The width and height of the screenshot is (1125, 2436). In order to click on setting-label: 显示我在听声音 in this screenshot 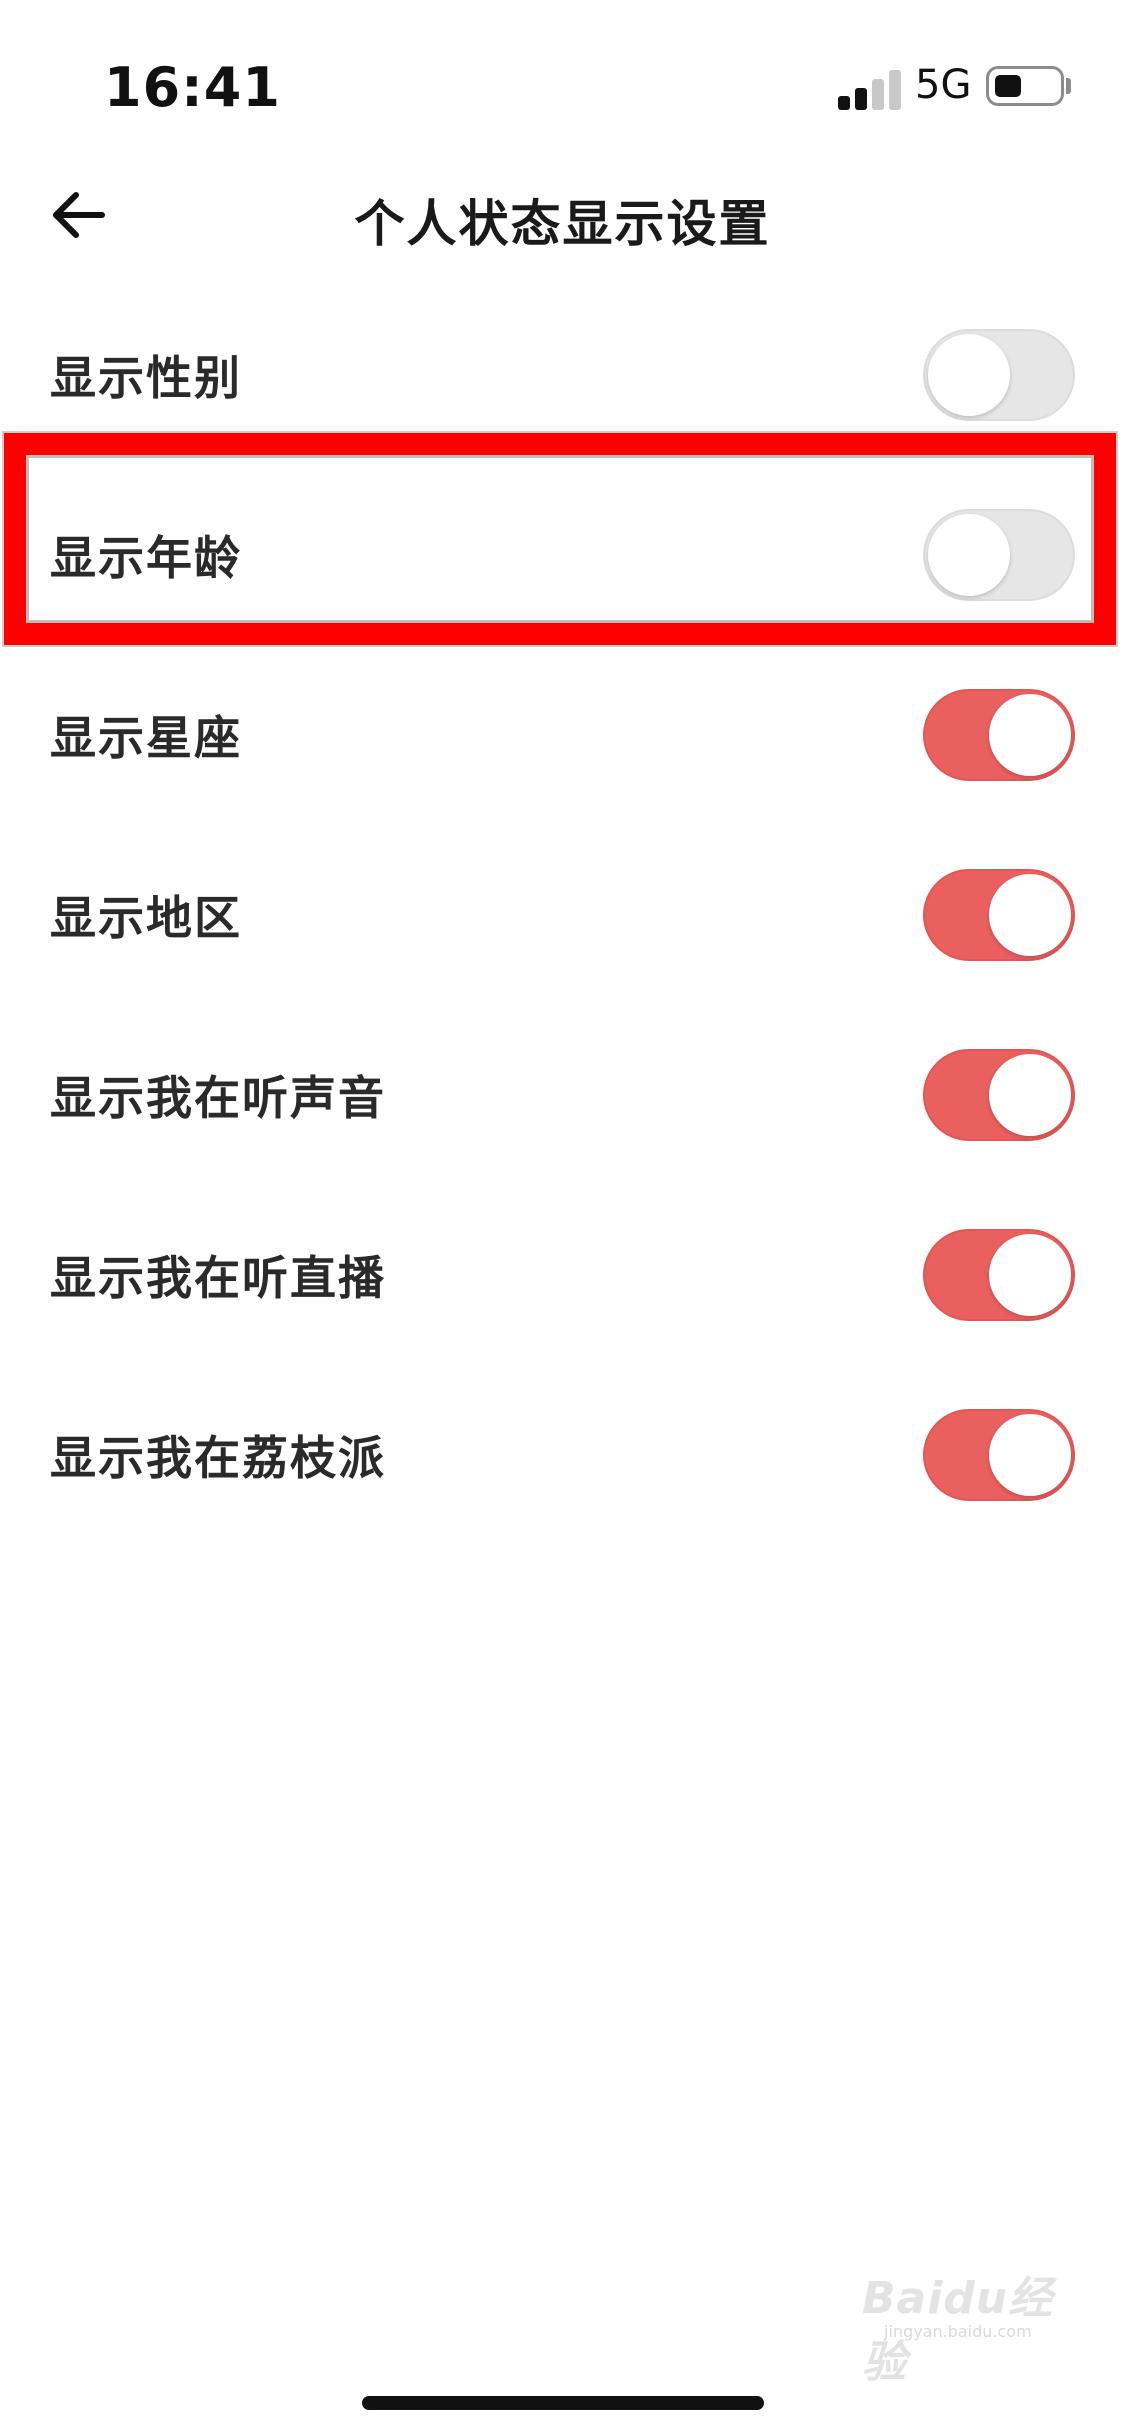, I will do `click(218, 1098)`.